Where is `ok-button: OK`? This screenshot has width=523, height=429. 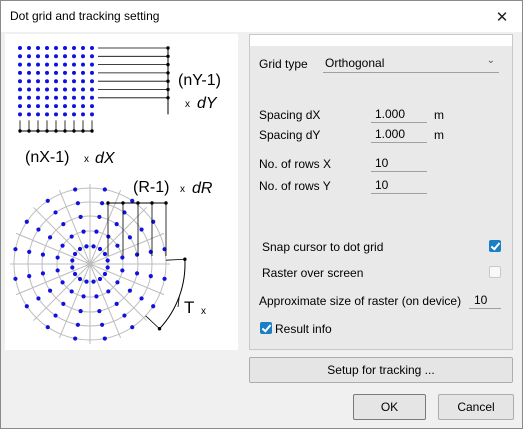 ok-button: OK is located at coordinates (389, 407).